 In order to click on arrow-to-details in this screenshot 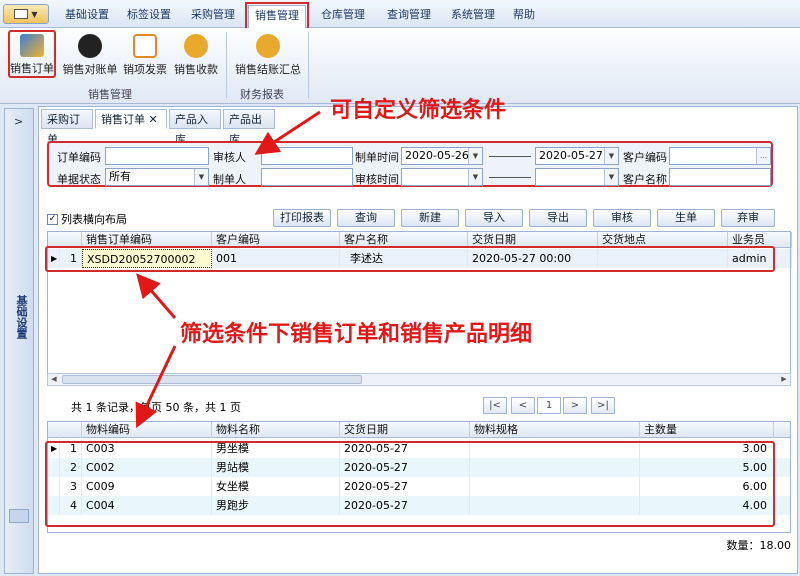, I will do `click(156, 387)`.